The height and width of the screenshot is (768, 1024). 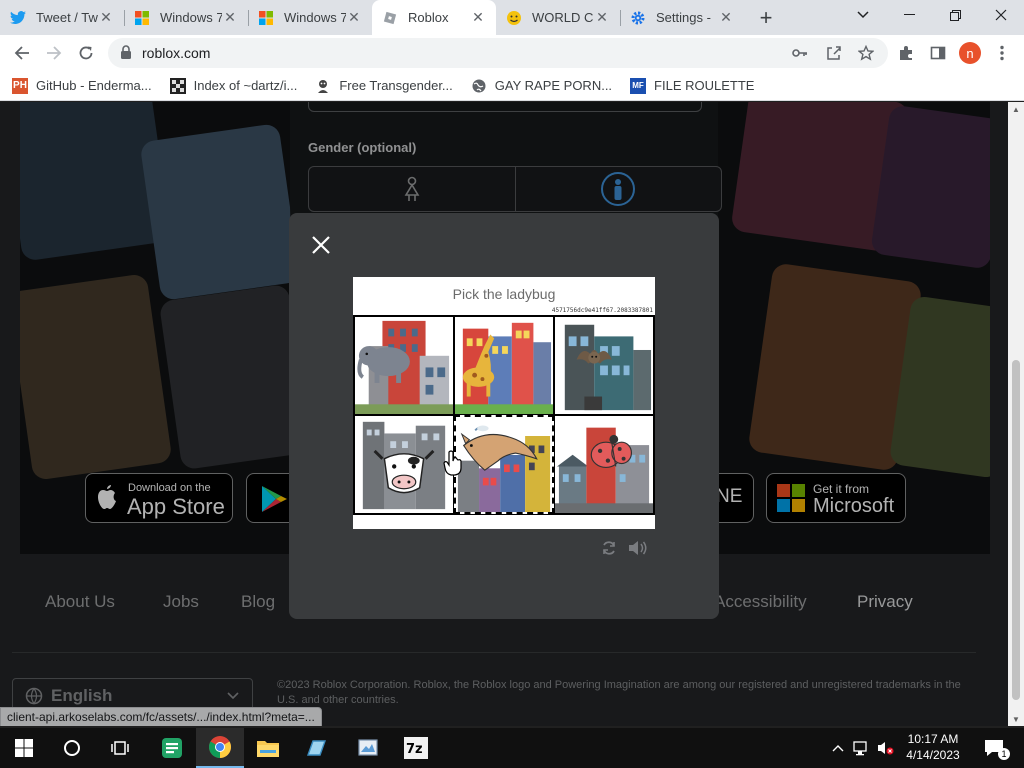 I want to click on paint-icon, so click(x=368, y=747).